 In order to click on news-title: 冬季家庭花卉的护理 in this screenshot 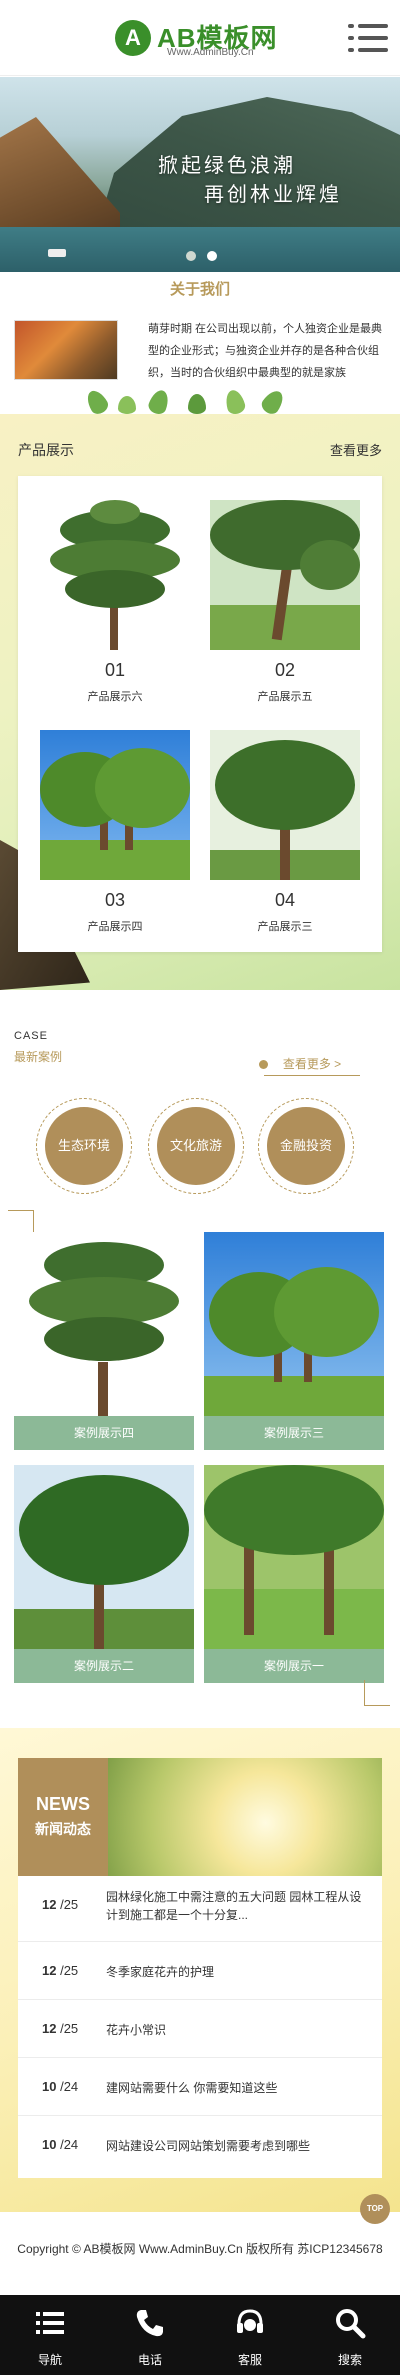, I will do `click(160, 1972)`.